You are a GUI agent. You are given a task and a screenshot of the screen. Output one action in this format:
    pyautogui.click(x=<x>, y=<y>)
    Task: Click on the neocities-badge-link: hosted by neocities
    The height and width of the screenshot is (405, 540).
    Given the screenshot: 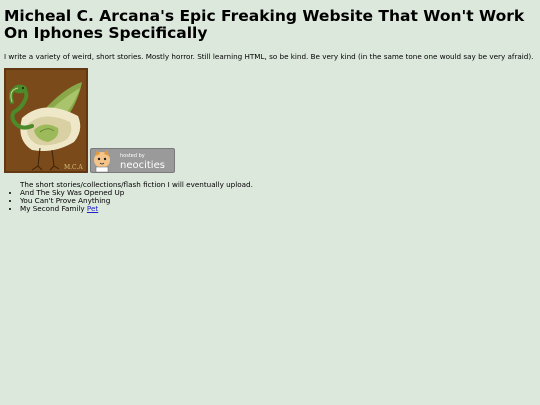 What is the action you would take?
    pyautogui.click(x=132, y=160)
    